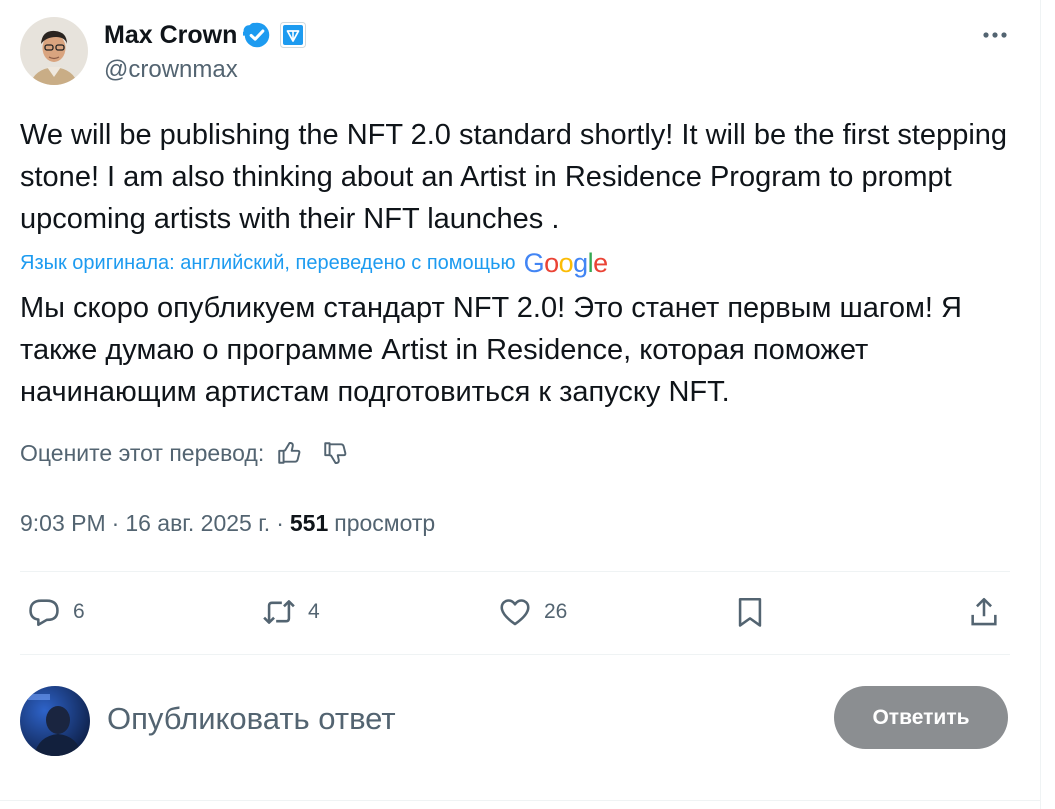 This screenshot has width=1055, height=809. What do you see at coordinates (54, 51) in the screenshot?
I see `author-avatar` at bounding box center [54, 51].